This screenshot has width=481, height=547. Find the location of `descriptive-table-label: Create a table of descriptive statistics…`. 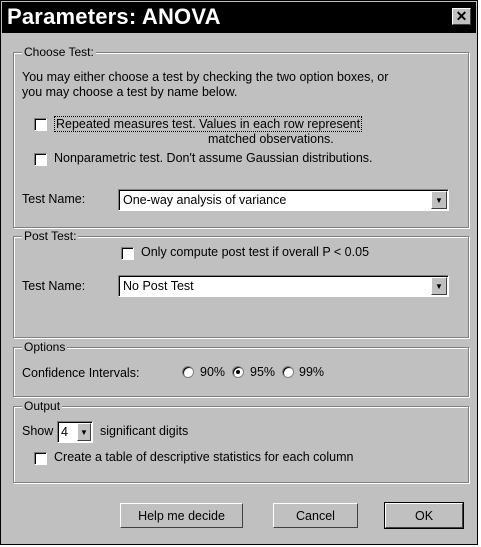

descriptive-table-label: Create a table of descriptive statistics… is located at coordinates (203, 457).